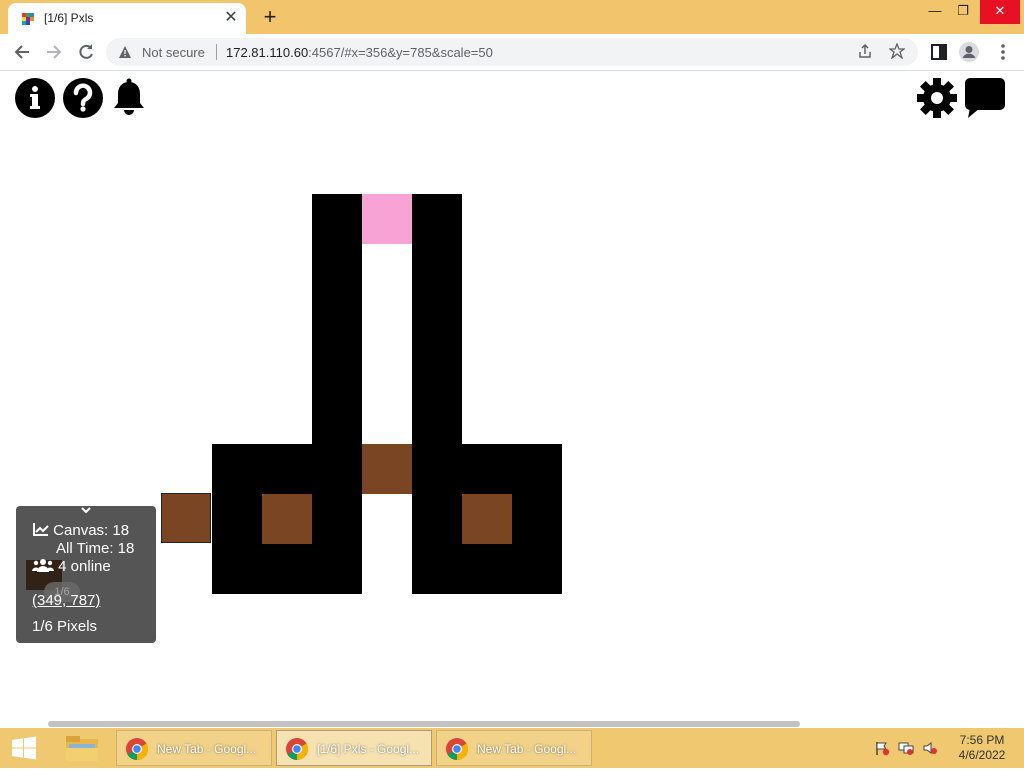 The height and width of the screenshot is (771, 1024). I want to click on forward-arrow-icon, so click(54, 52).